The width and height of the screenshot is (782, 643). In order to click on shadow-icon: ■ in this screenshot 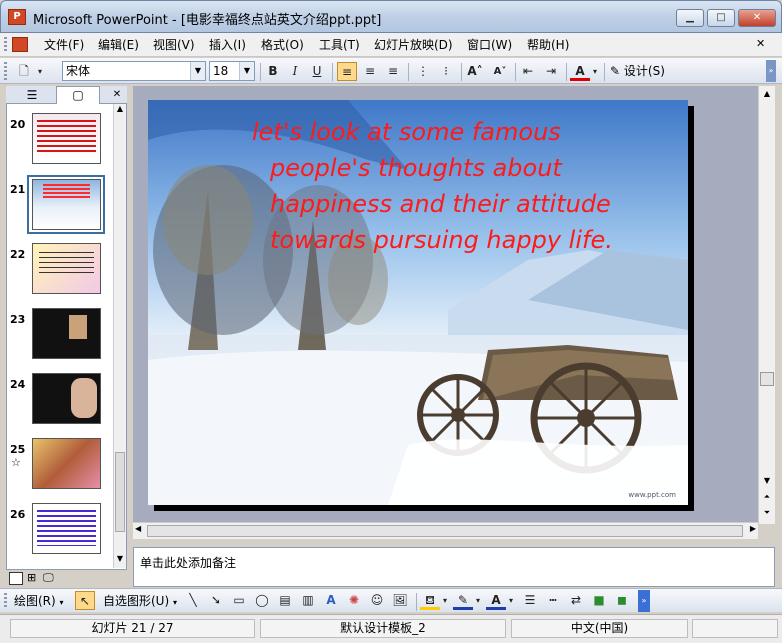, I will do `click(599, 600)`.